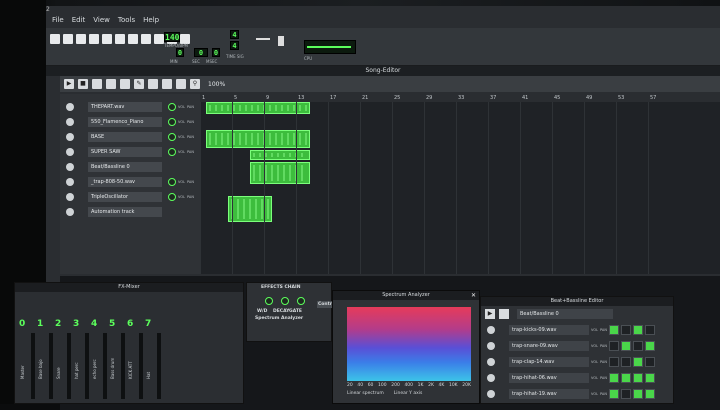  Describe the element at coordinates (94, 324) in the screenshot. I see `mixer-channel-number: 4` at that location.